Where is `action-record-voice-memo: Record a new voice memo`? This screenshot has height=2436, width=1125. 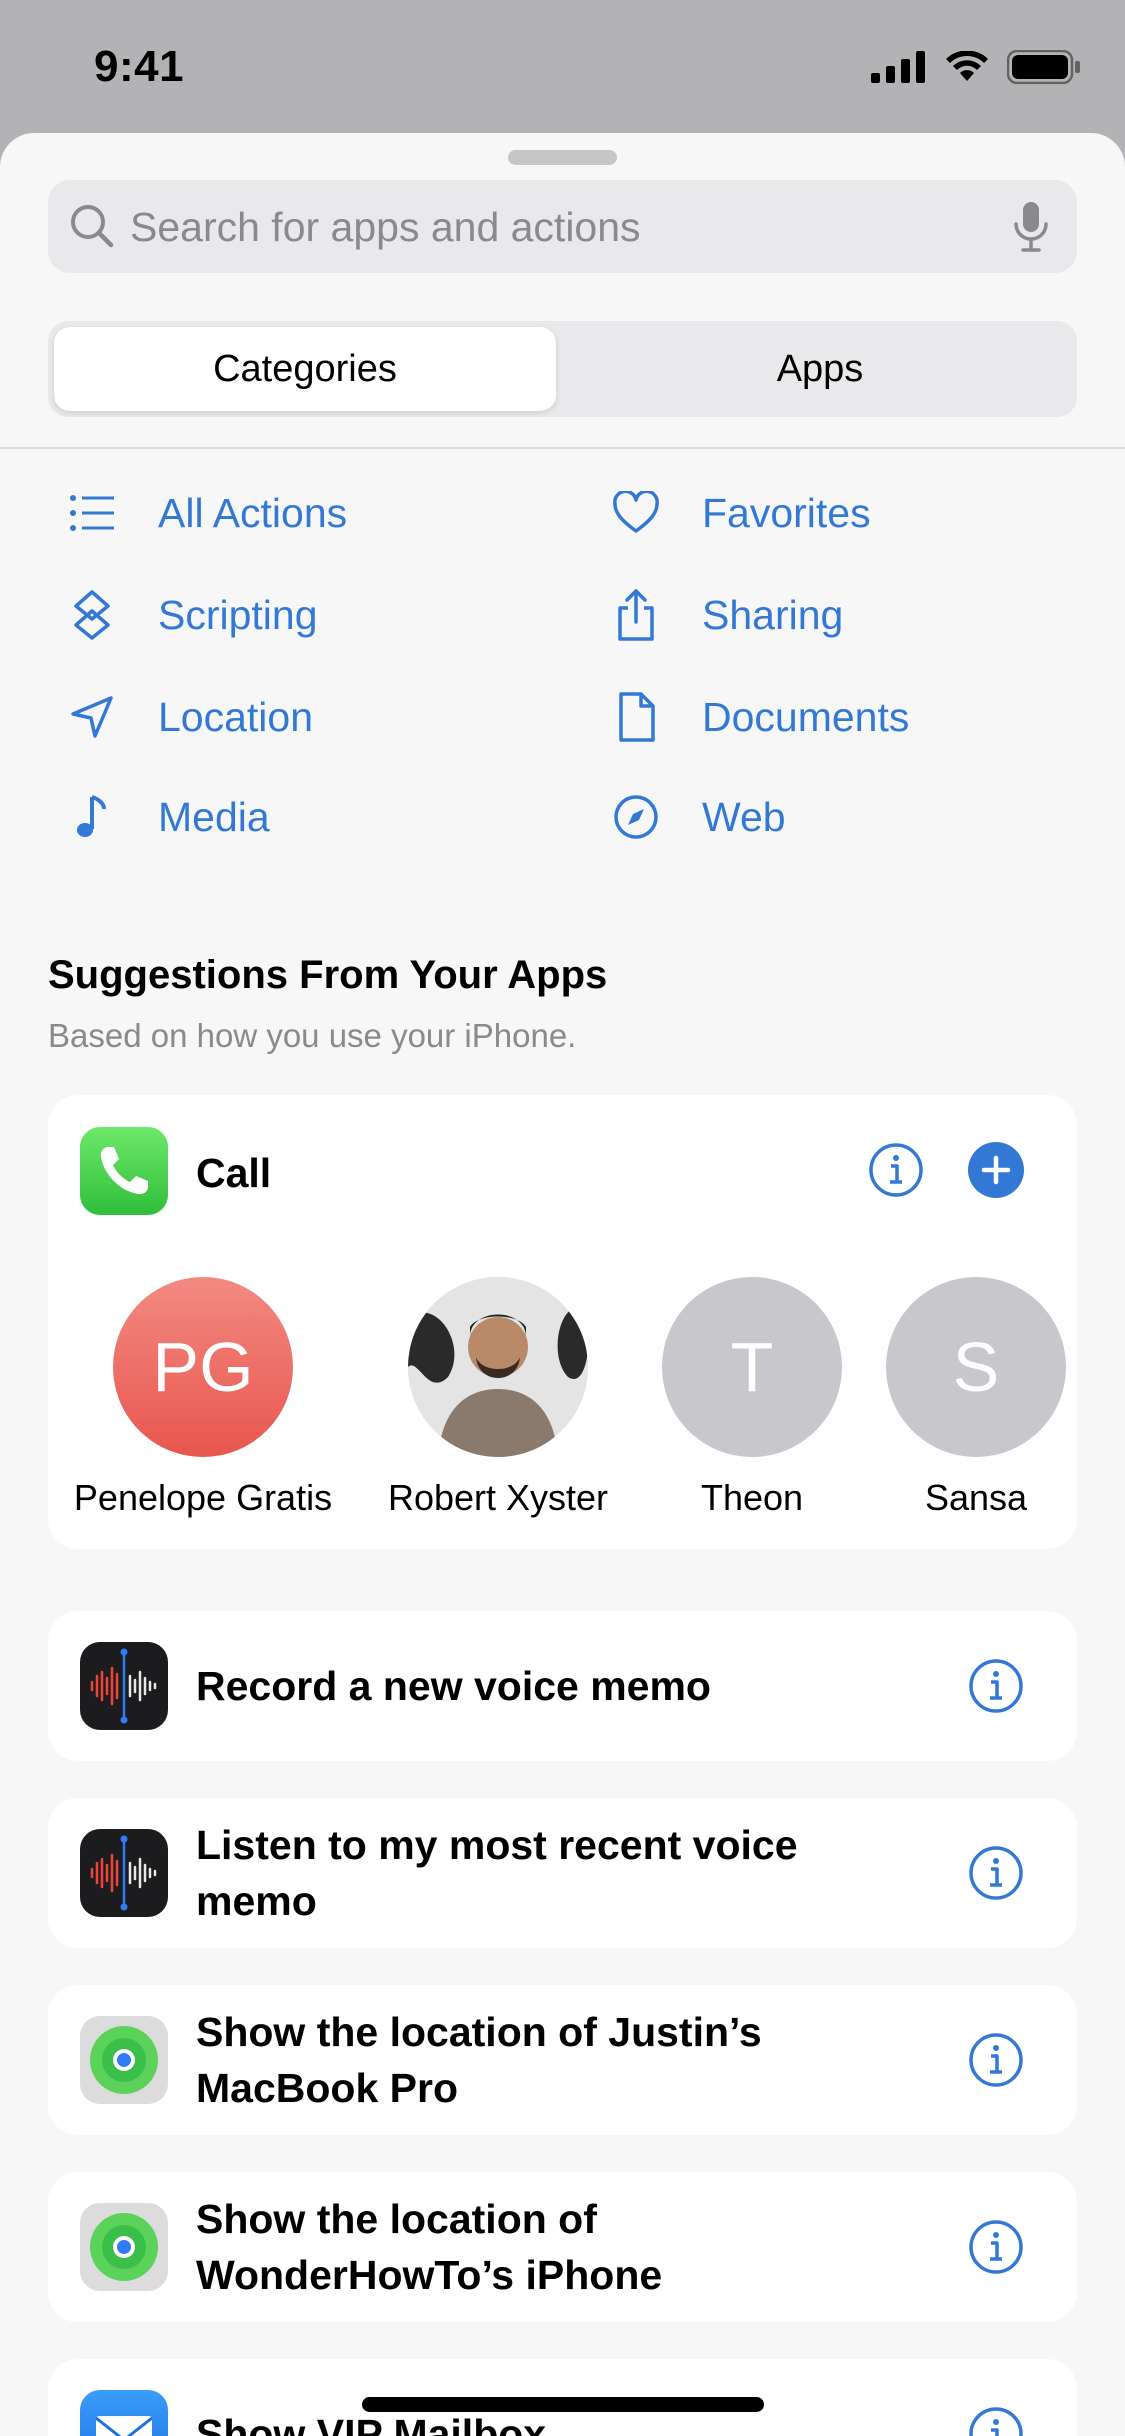 action-record-voice-memo: Record a new voice memo is located at coordinates (562, 1686).